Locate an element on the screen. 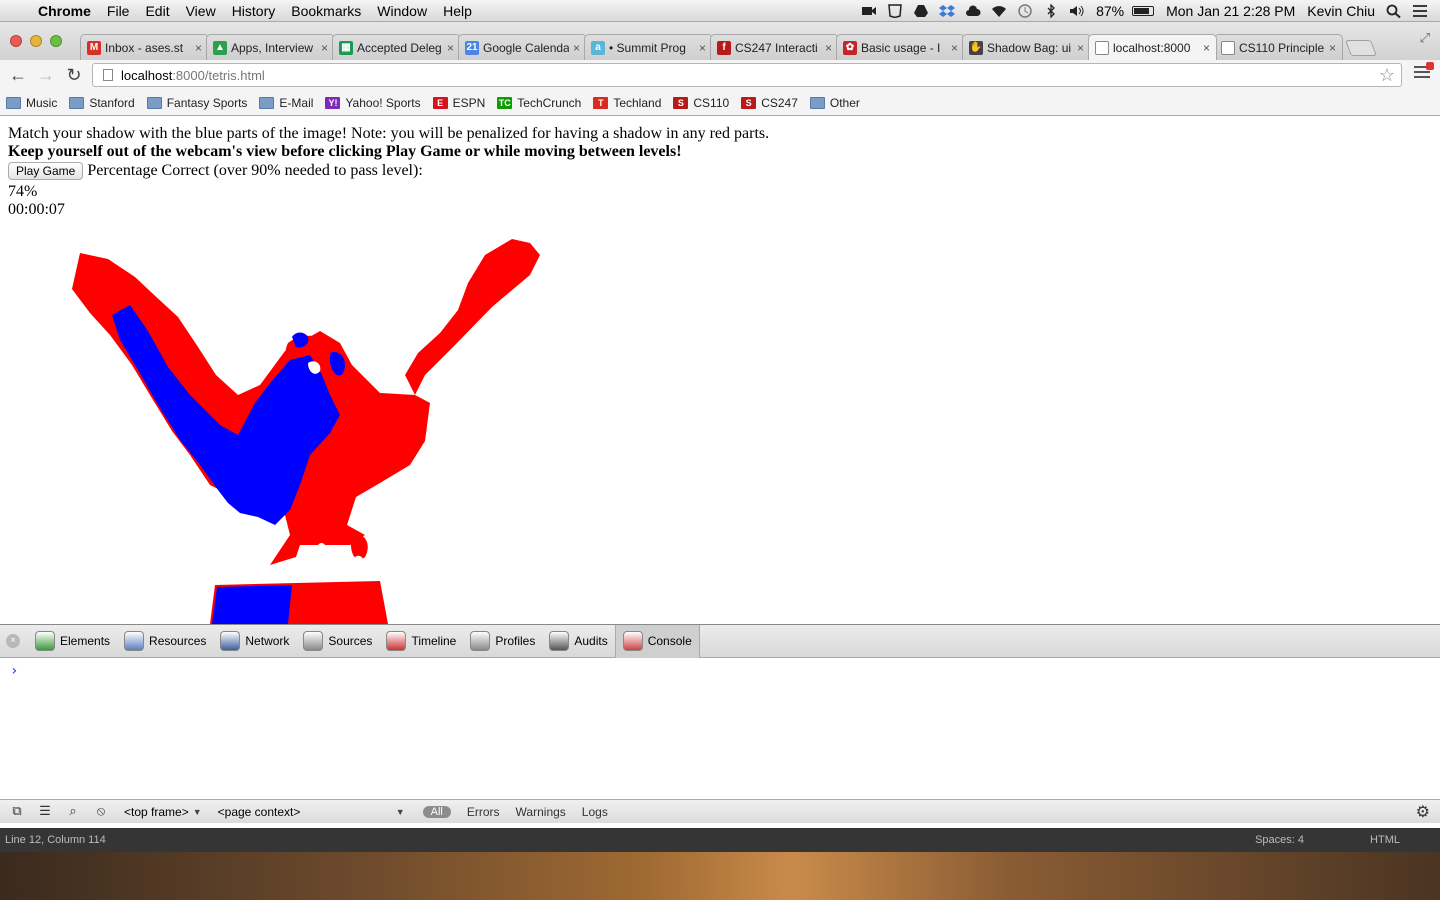 Image resolution: width=1440 pixels, height=900 pixels. new-tab-button is located at coordinates (1361, 48).